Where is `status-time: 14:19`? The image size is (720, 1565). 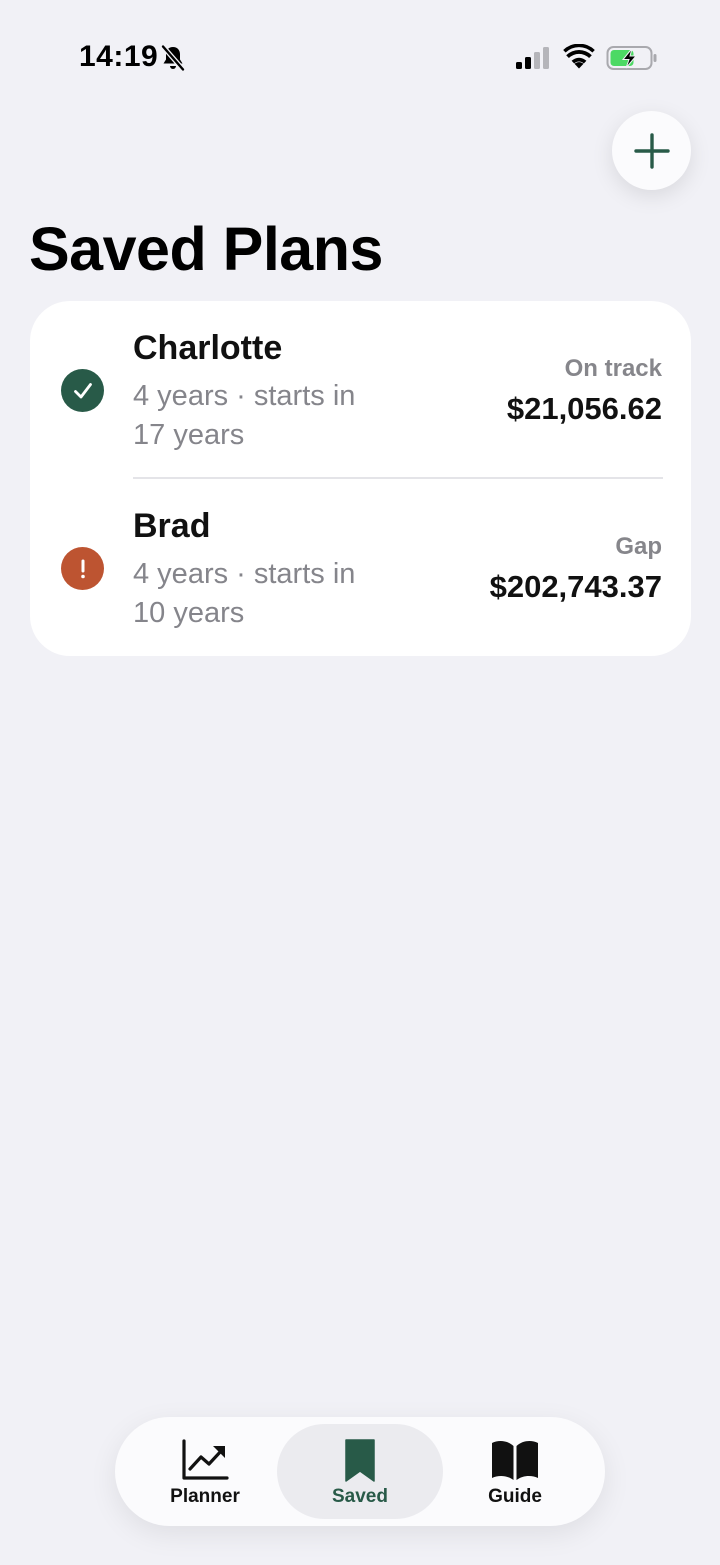
status-time: 14:19 is located at coordinates (119, 56).